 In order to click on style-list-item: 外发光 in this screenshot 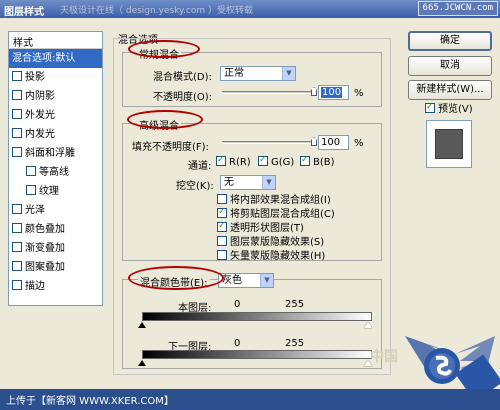, I will do `click(55, 115)`.